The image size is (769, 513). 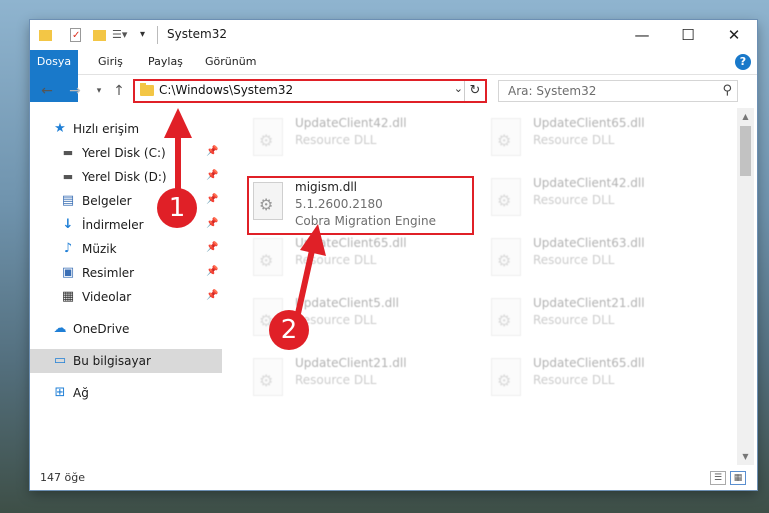 I want to click on annotation-overlay, so click(x=245, y=213).